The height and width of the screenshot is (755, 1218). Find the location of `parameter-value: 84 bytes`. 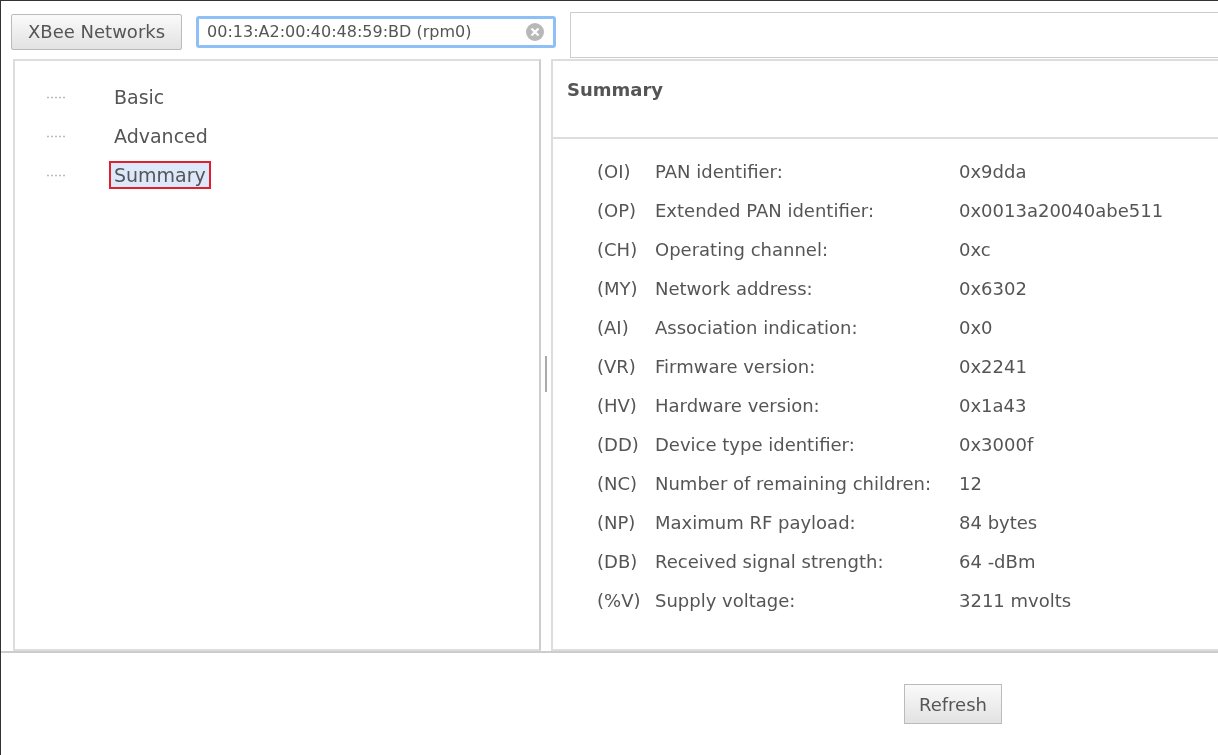

parameter-value: 84 bytes is located at coordinates (999, 523).